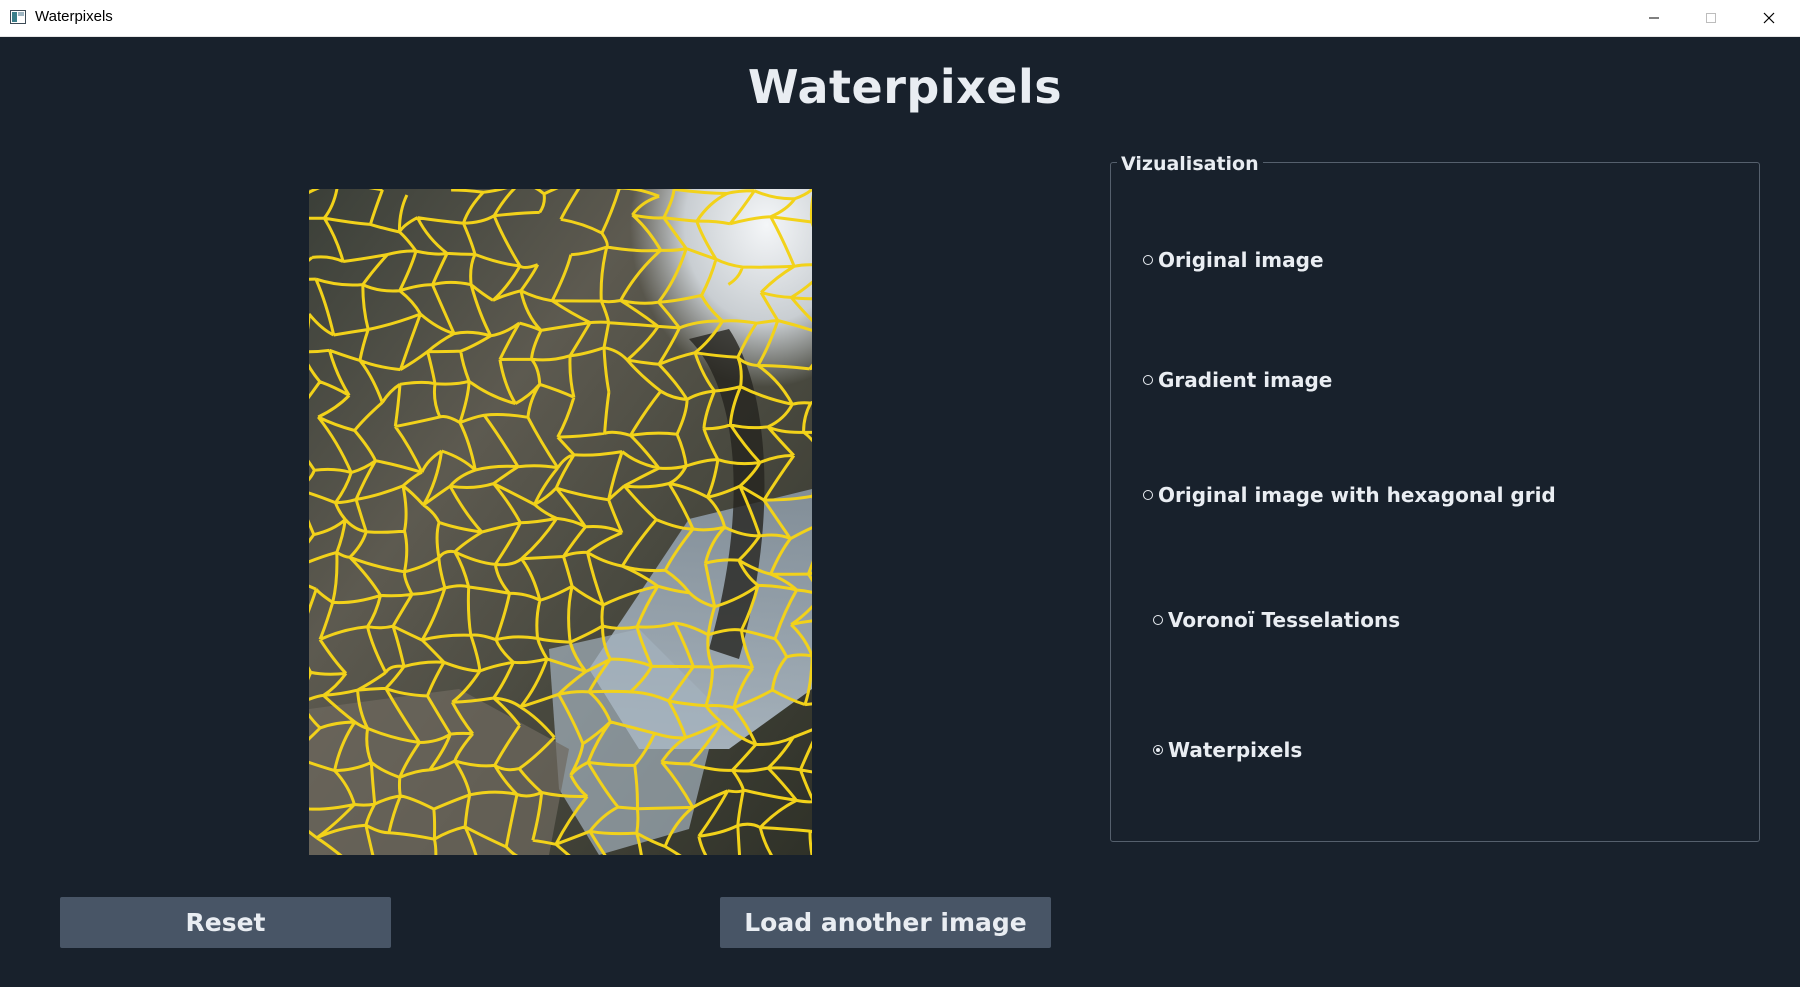 The height and width of the screenshot is (987, 1800). I want to click on window-title: Waterpixels, so click(74, 16).